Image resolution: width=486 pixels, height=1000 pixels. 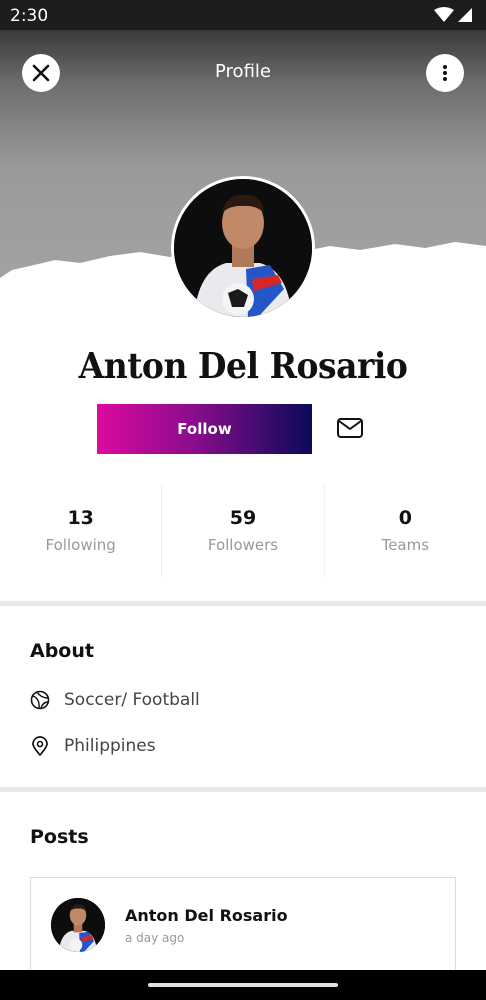 What do you see at coordinates (204, 429) in the screenshot?
I see `follow-button: Follow` at bounding box center [204, 429].